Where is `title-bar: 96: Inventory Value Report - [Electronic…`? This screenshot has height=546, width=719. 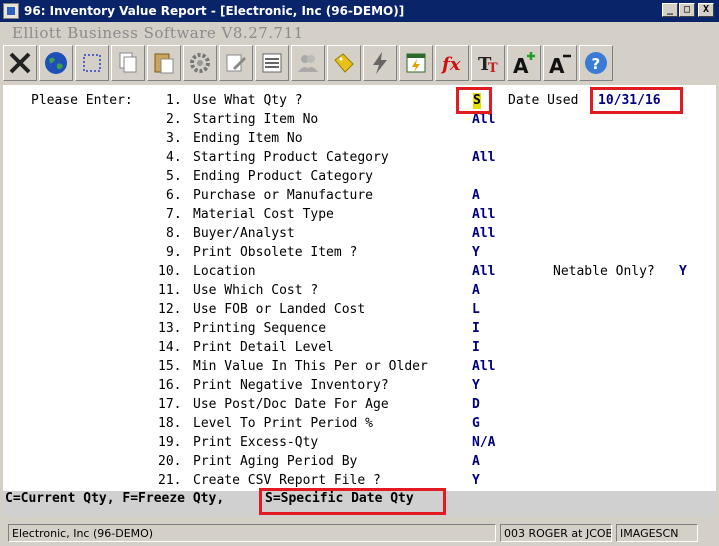 title-bar: 96: Inventory Value Report - [Electronic… is located at coordinates (359, 11).